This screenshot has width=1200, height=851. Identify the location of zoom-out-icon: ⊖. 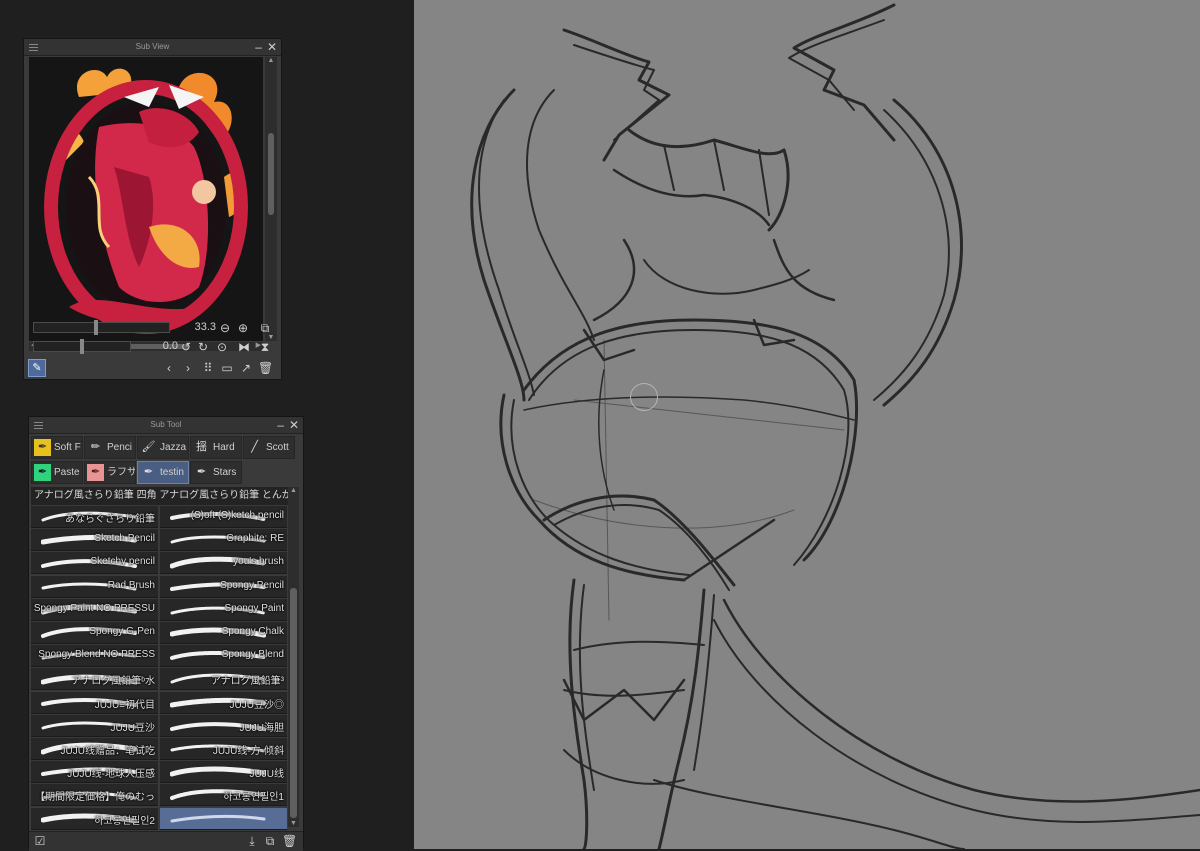
(225, 328).